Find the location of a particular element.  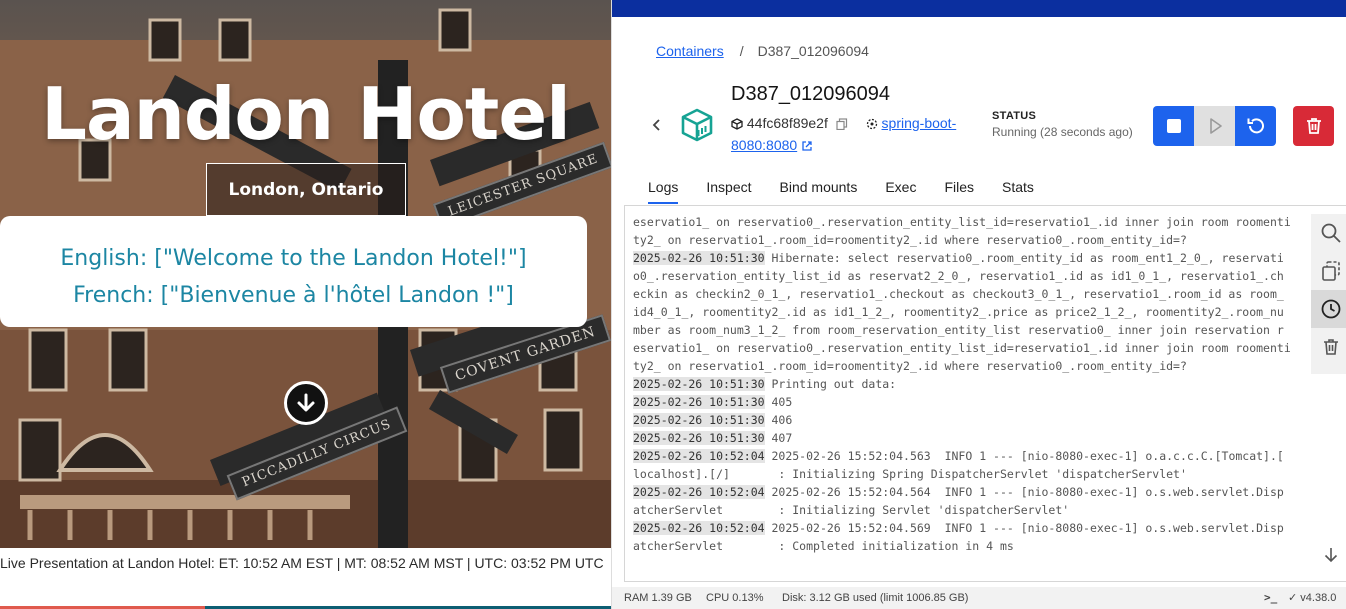

restart-icon is located at coordinates (1255, 126).